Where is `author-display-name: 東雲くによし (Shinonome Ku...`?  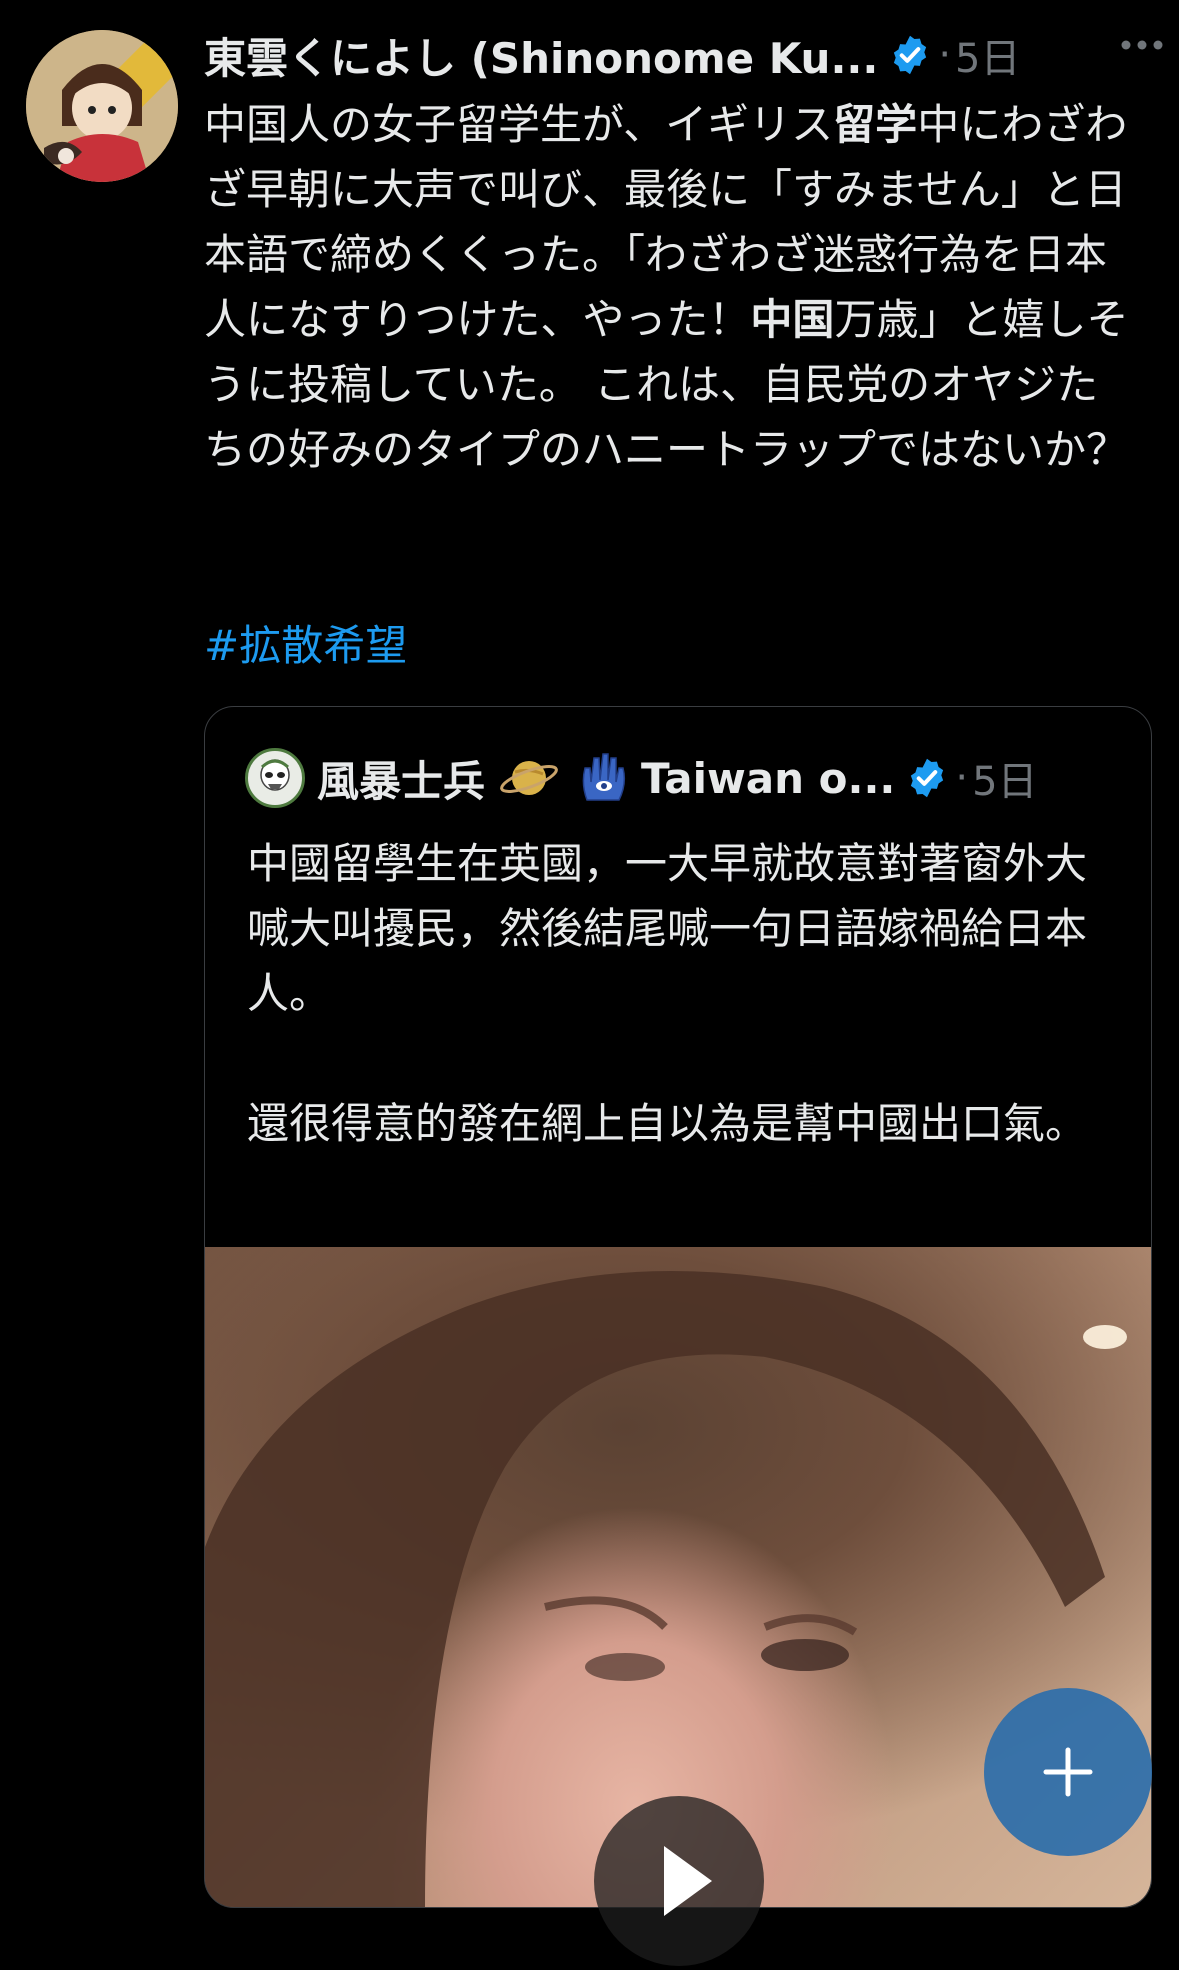
author-display-name: 東雲くによし (Shinonome Ku... is located at coordinates (541, 55).